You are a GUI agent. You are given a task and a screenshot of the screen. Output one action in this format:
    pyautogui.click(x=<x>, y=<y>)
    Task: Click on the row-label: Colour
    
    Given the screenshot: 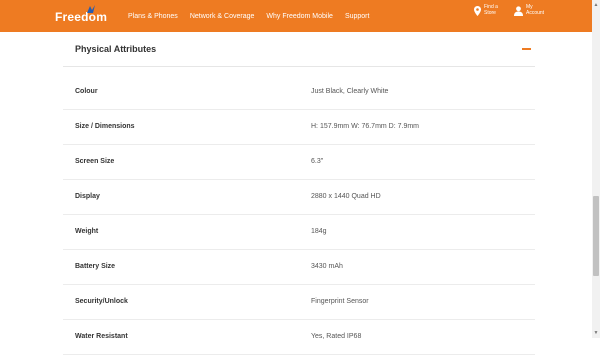 What is the action you would take?
    pyautogui.click(x=86, y=91)
    